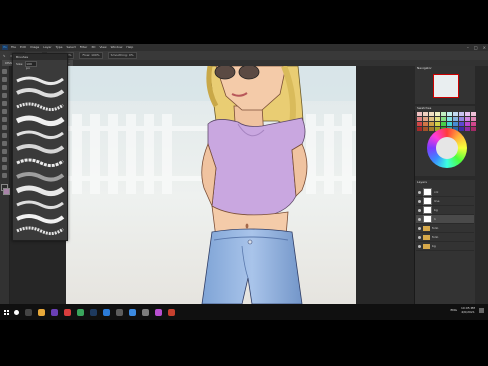  Describe the element at coordinates (446, 86) in the screenshot. I see `navigator-thumbnail` at that location.